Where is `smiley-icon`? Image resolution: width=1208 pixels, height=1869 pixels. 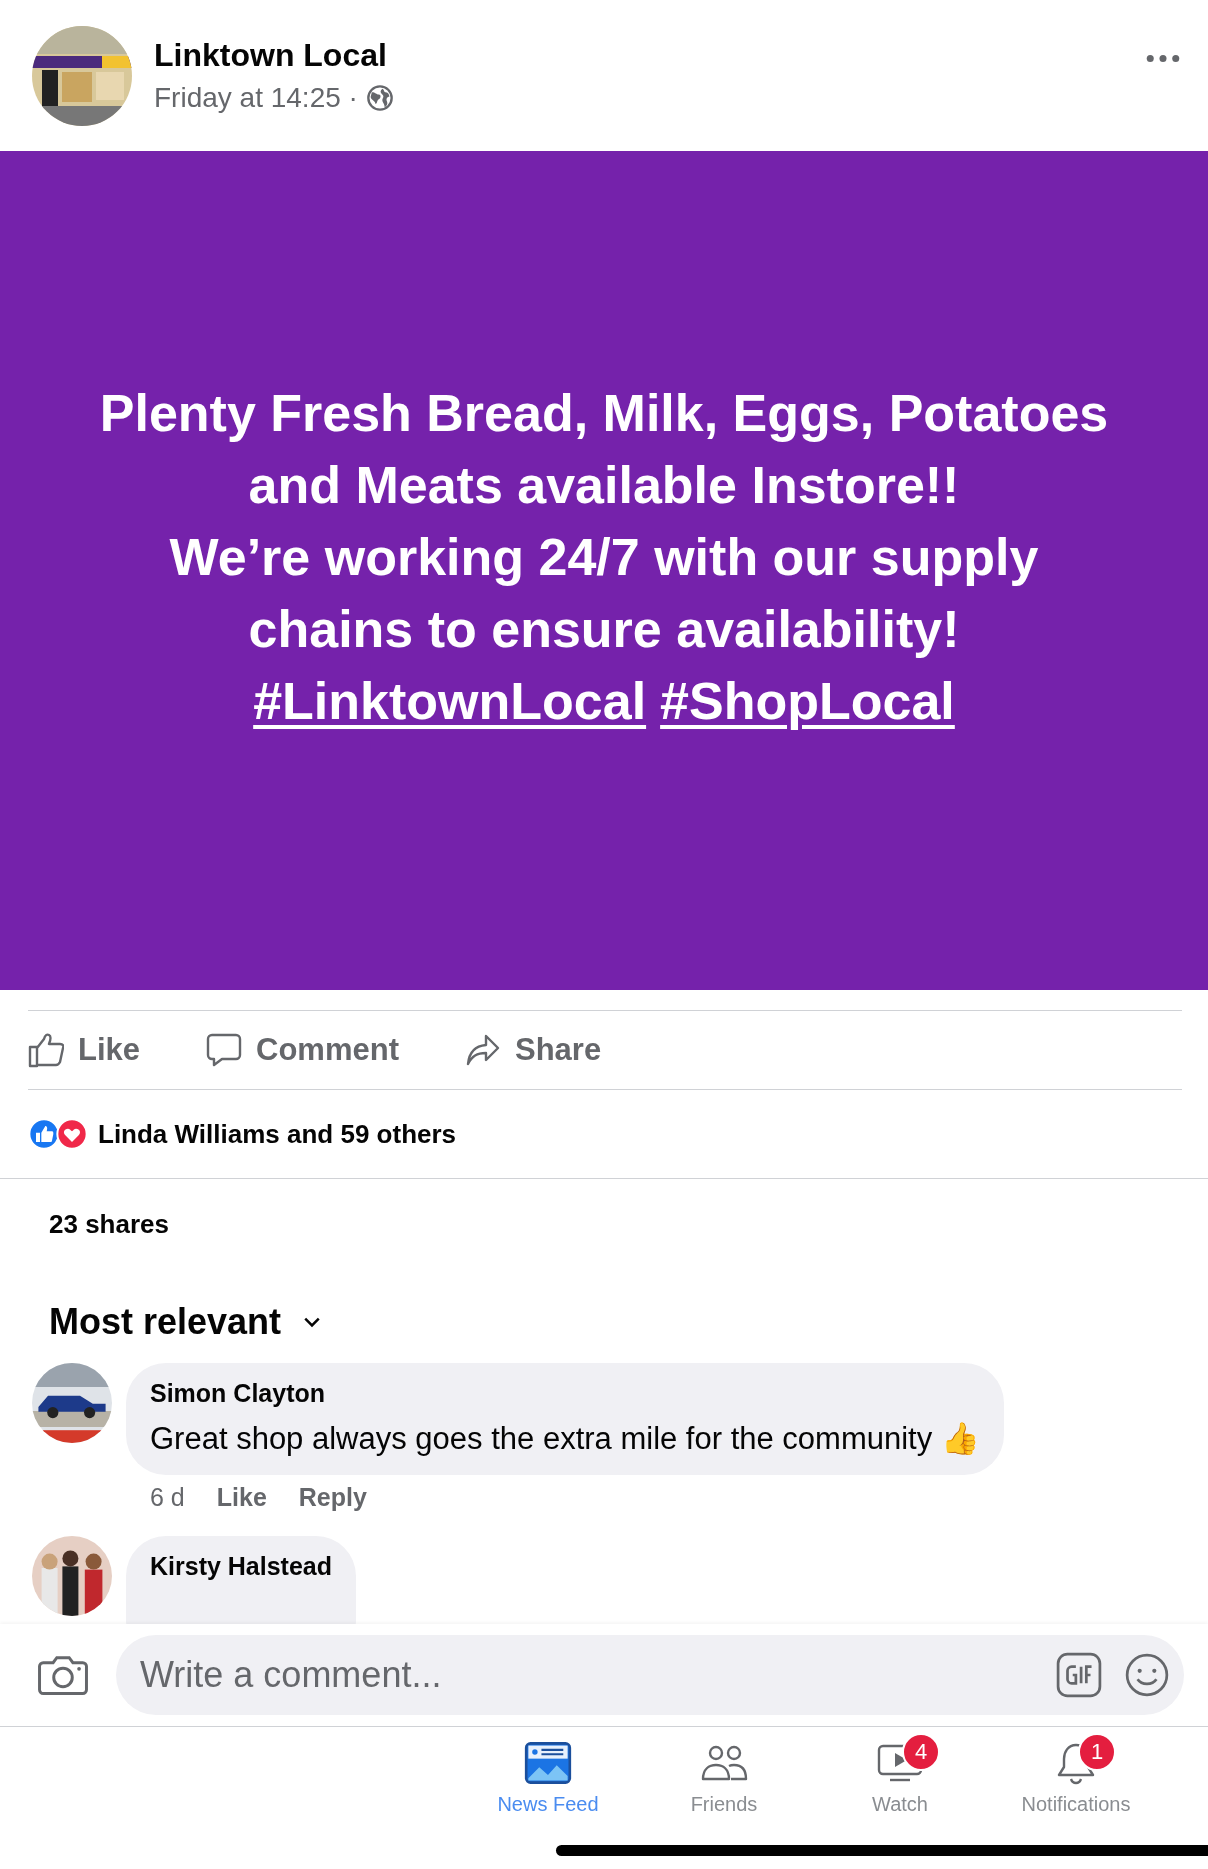 smiley-icon is located at coordinates (1147, 1675).